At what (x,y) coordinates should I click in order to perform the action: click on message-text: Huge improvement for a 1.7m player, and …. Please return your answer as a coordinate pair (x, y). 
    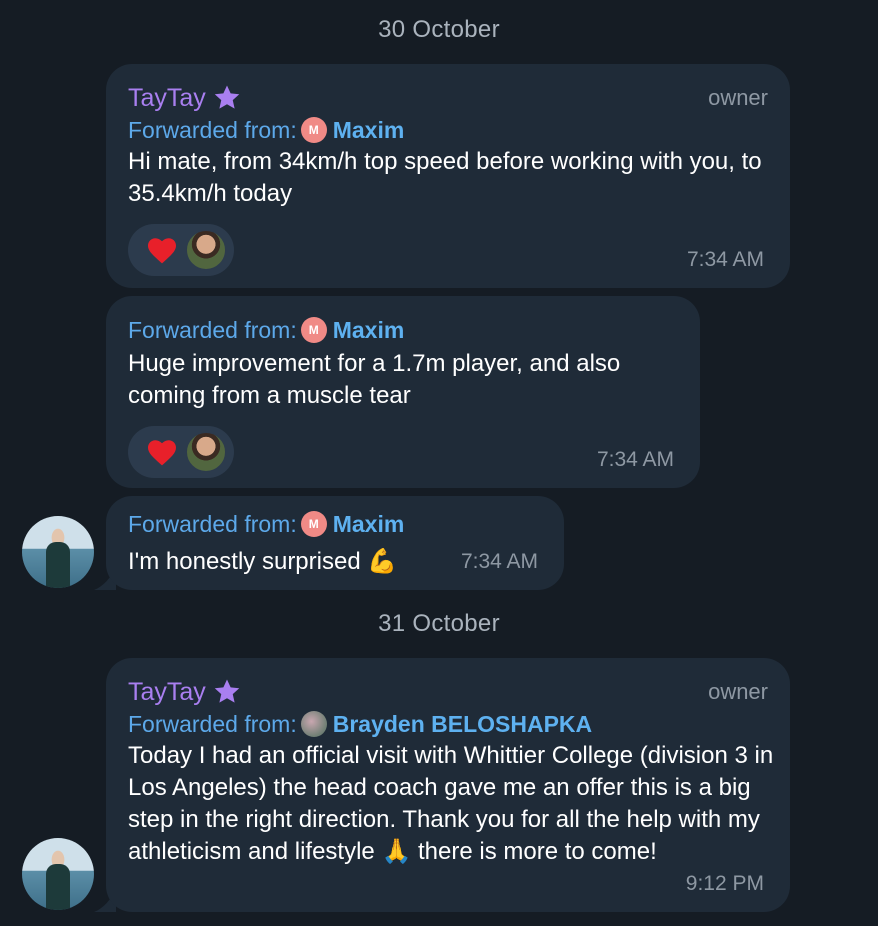
    Looking at the image, I should click on (374, 379).